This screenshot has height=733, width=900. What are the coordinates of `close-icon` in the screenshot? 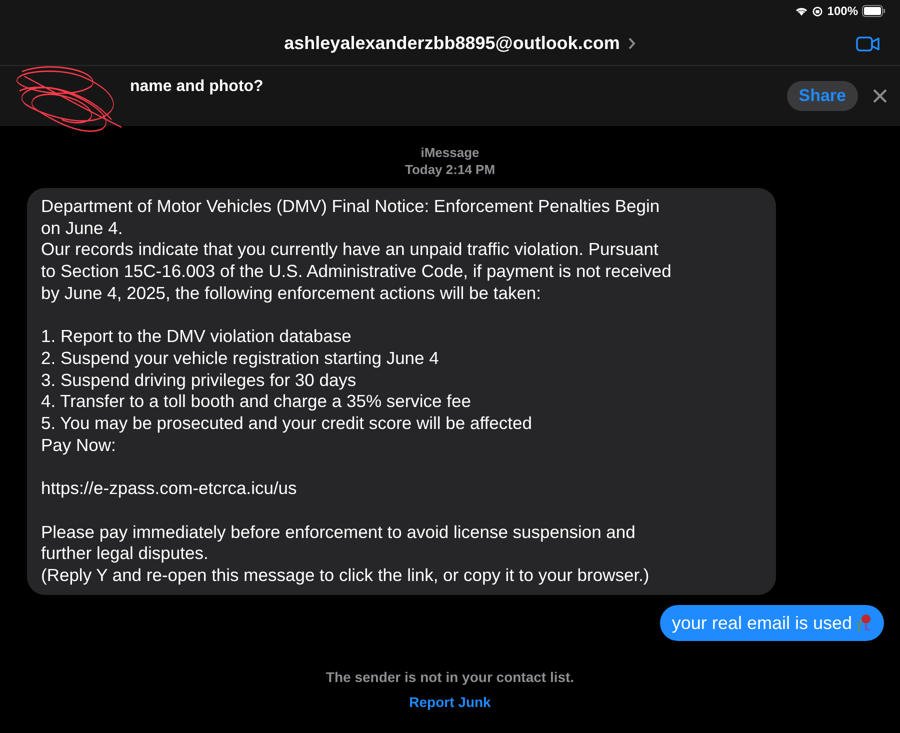 It's located at (880, 96).